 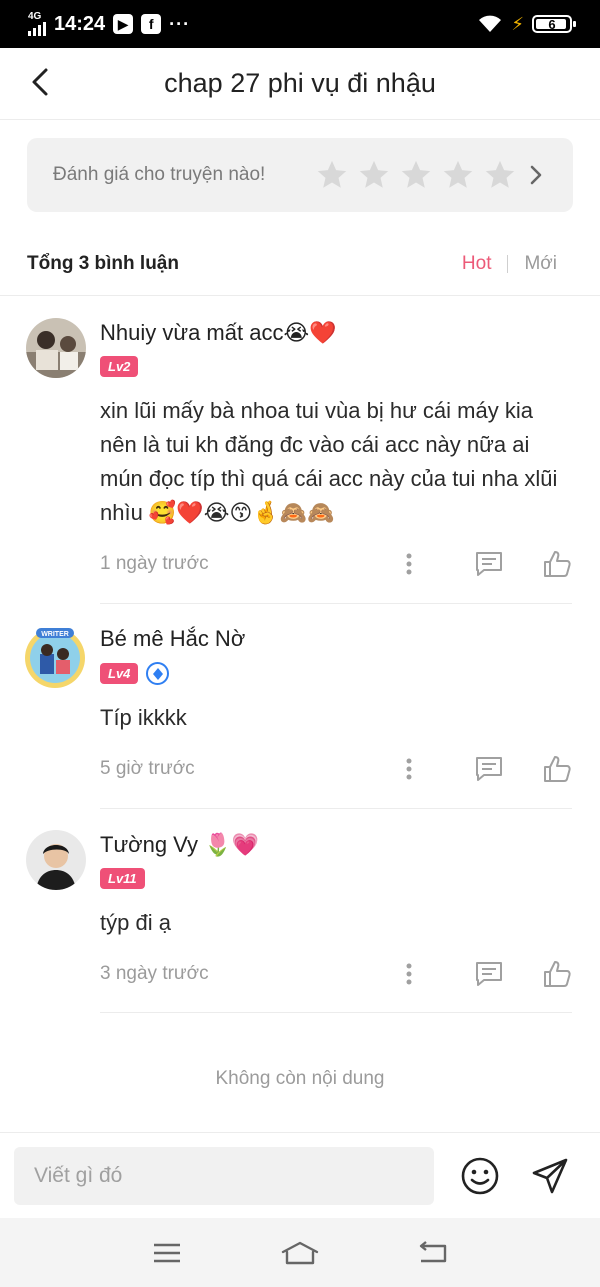 What do you see at coordinates (179, 845) in the screenshot?
I see `commenter-name: Tường Vy 🌷💗` at bounding box center [179, 845].